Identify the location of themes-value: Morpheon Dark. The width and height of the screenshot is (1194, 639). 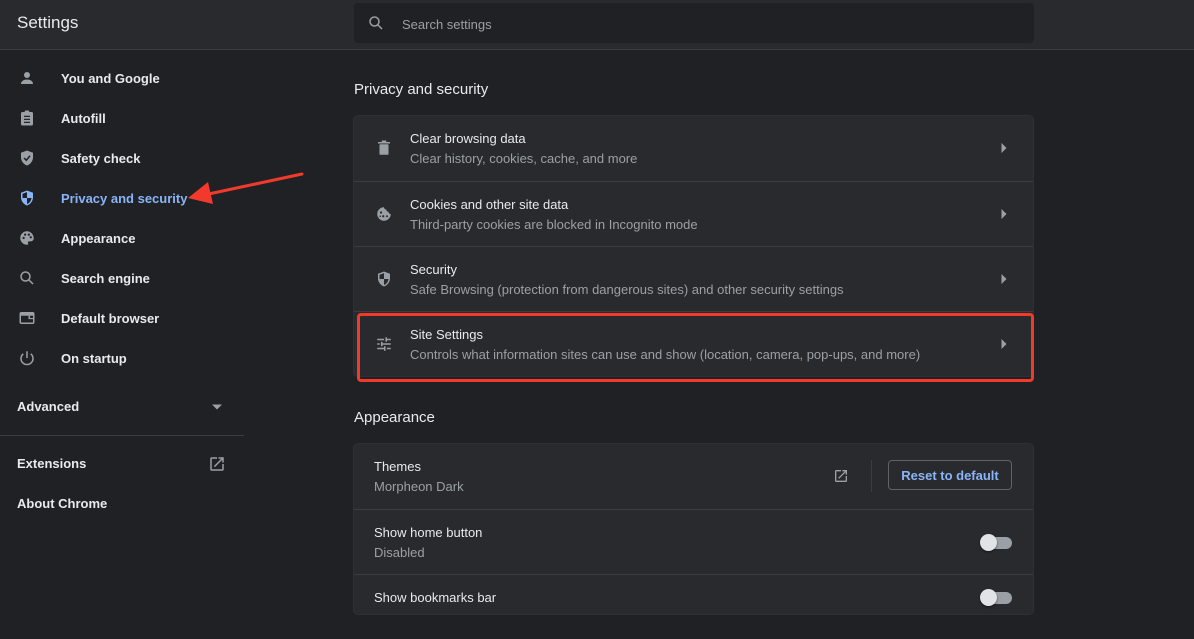
(419, 486).